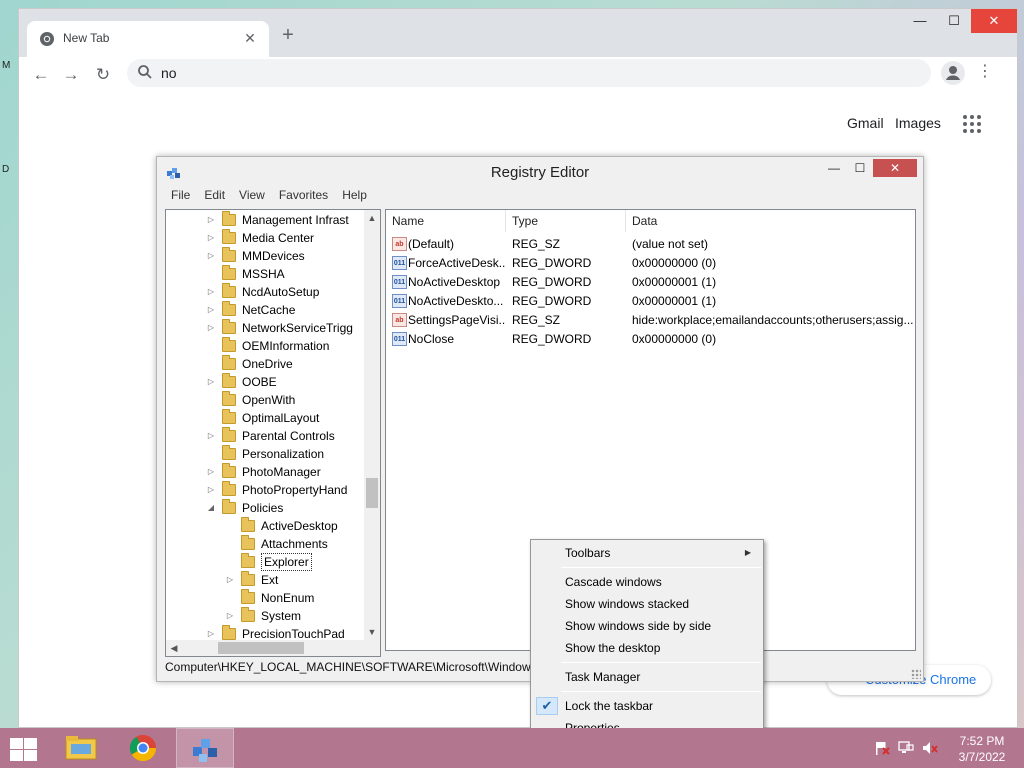 Image resolution: width=1024 pixels, height=768 pixels. Describe the element at coordinates (250, 38) in the screenshot. I see `tab-close-icon: ✕` at that location.